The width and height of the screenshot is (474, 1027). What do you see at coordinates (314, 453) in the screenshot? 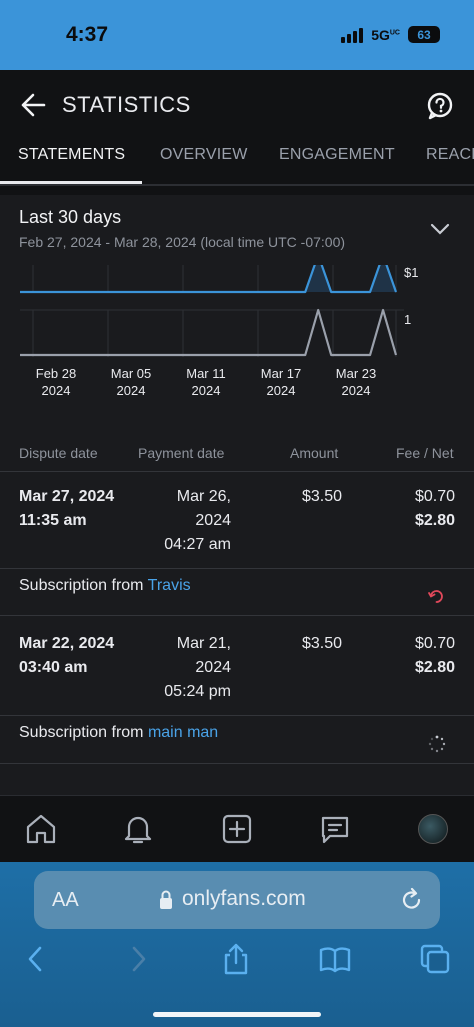
I see `header-amount: Amount` at bounding box center [314, 453].